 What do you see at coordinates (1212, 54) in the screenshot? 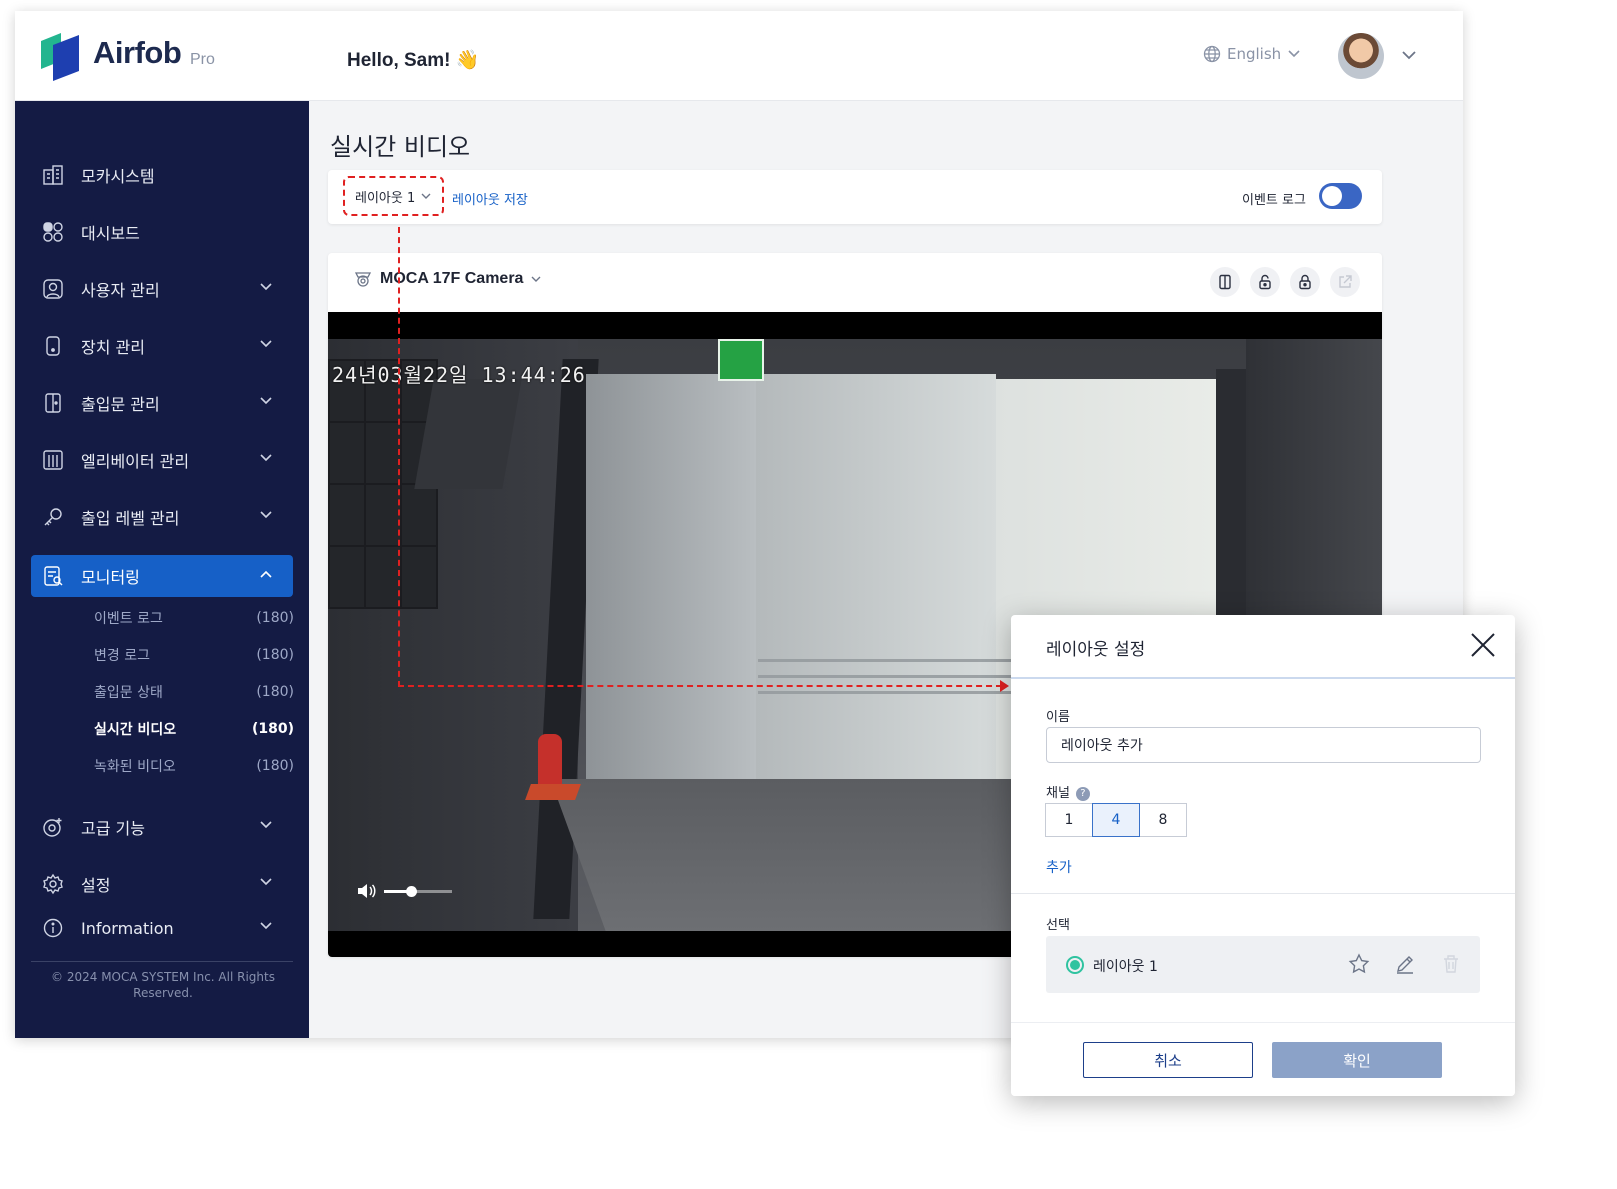
I see `globe-icon` at bounding box center [1212, 54].